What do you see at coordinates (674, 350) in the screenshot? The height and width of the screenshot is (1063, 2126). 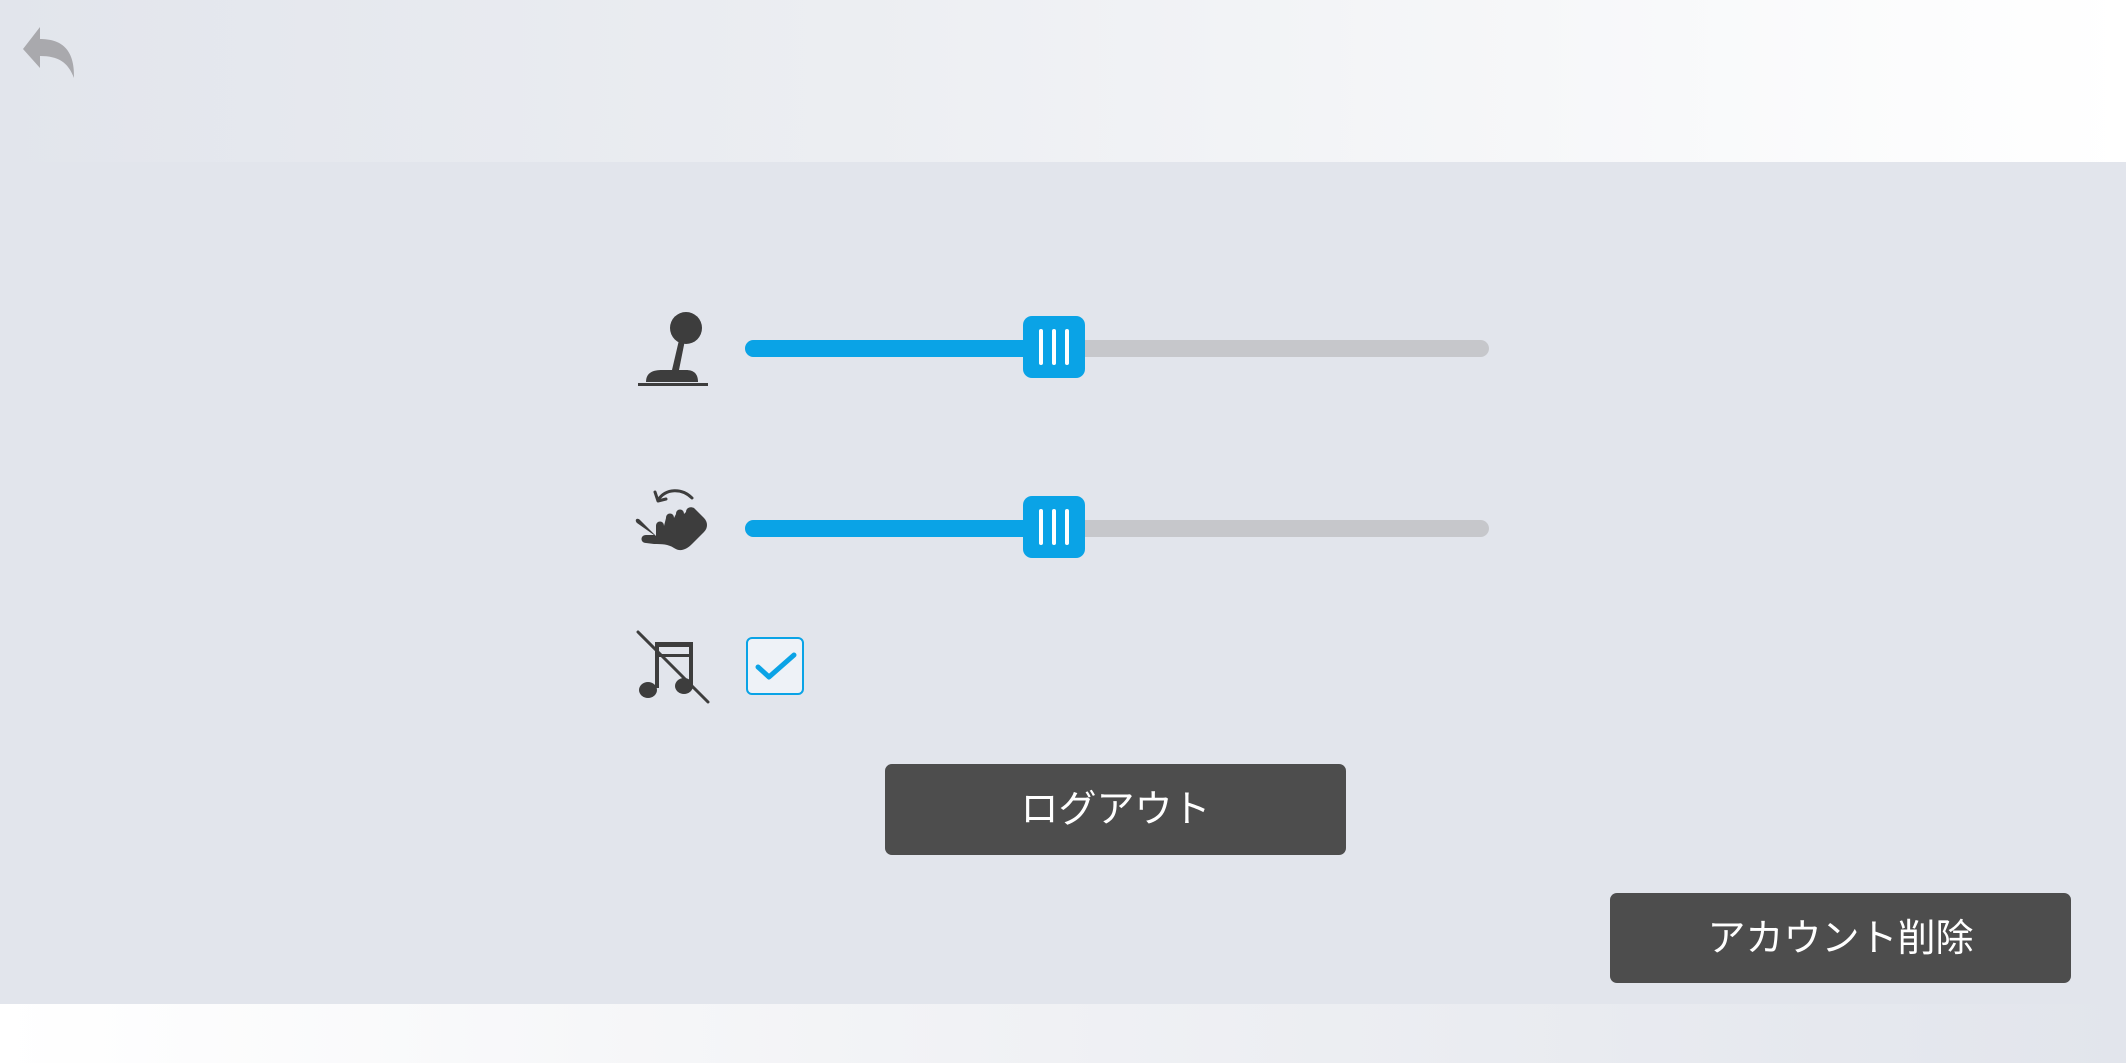 I see `joystick-icon` at bounding box center [674, 350].